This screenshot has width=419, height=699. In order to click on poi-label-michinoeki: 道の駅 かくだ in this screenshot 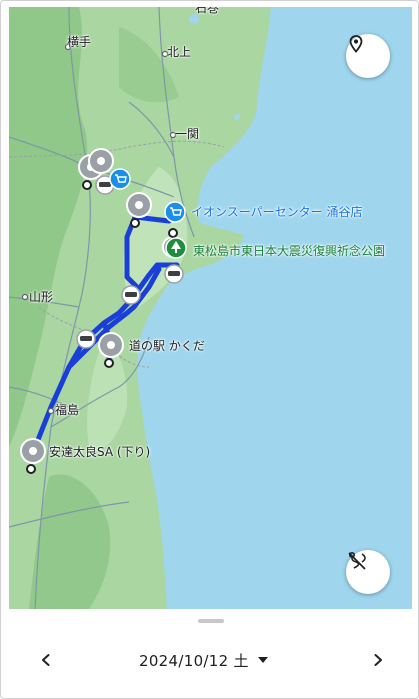, I will do `click(167, 346)`.